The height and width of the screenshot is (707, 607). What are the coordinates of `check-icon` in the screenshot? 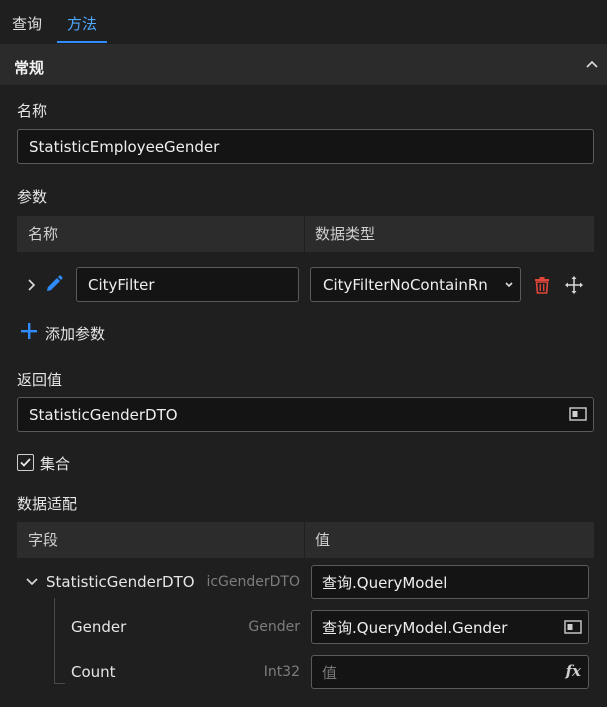 It's located at (25, 462).